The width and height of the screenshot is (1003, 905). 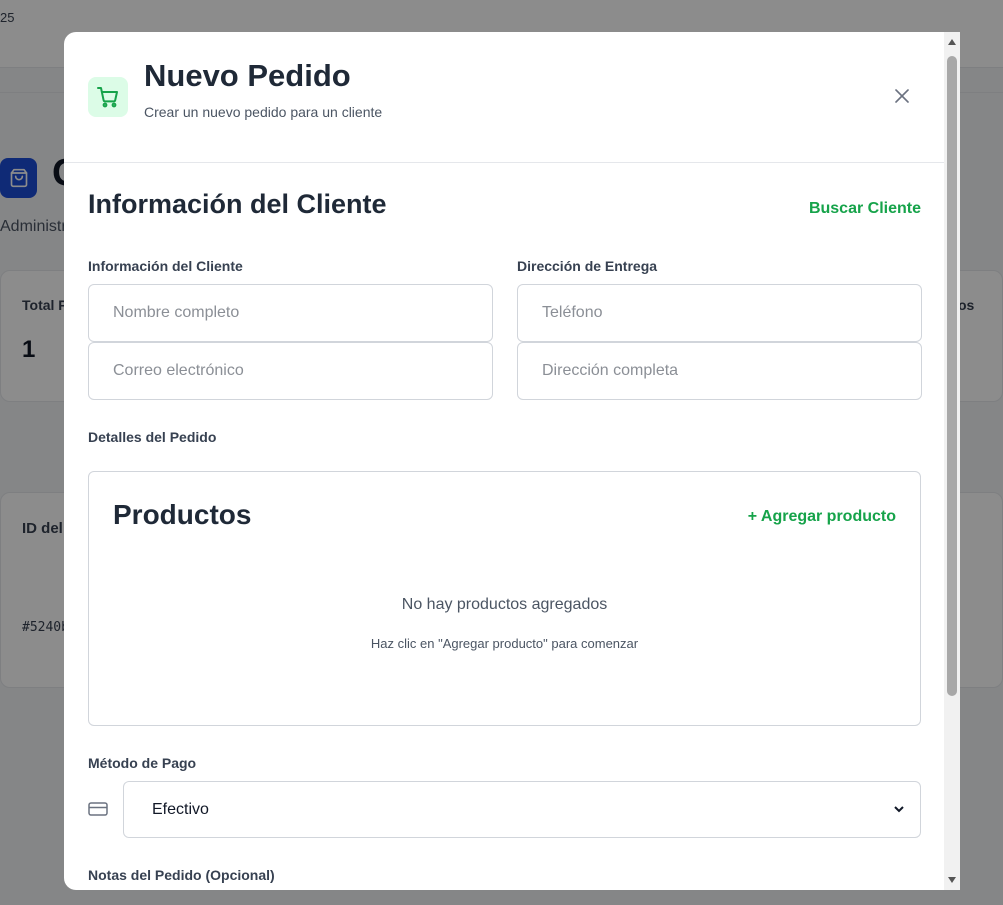 I want to click on address-input, so click(x=719, y=371).